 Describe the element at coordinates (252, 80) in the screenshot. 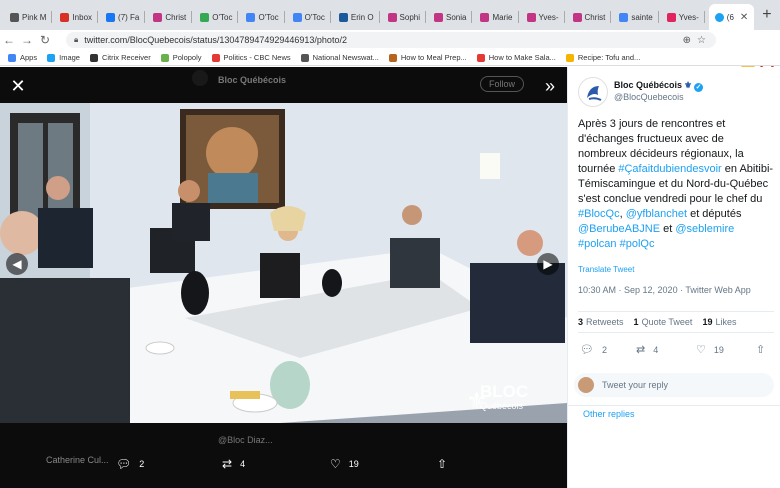

I see `ghost-header-name: Bloc Québécois` at that location.